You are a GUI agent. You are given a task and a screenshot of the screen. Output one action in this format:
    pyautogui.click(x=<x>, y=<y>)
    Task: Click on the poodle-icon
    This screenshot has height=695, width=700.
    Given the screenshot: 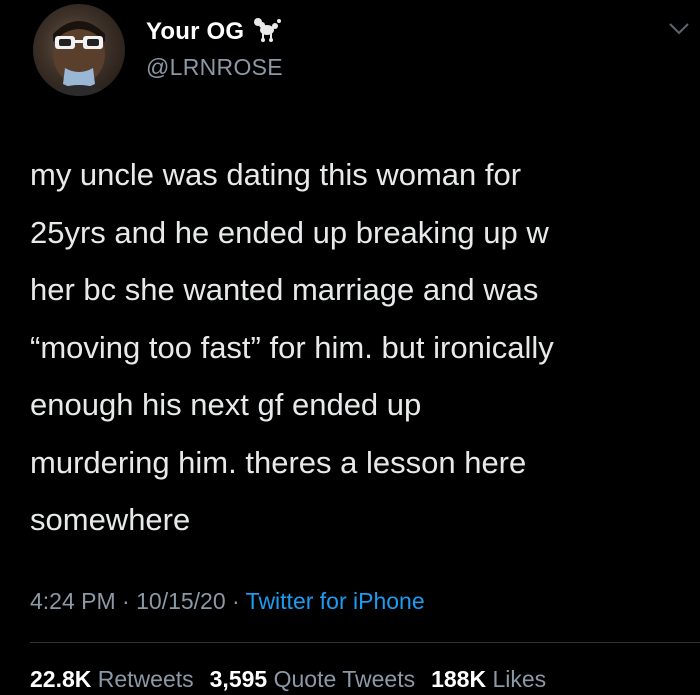 What is the action you would take?
    pyautogui.click(x=267, y=31)
    